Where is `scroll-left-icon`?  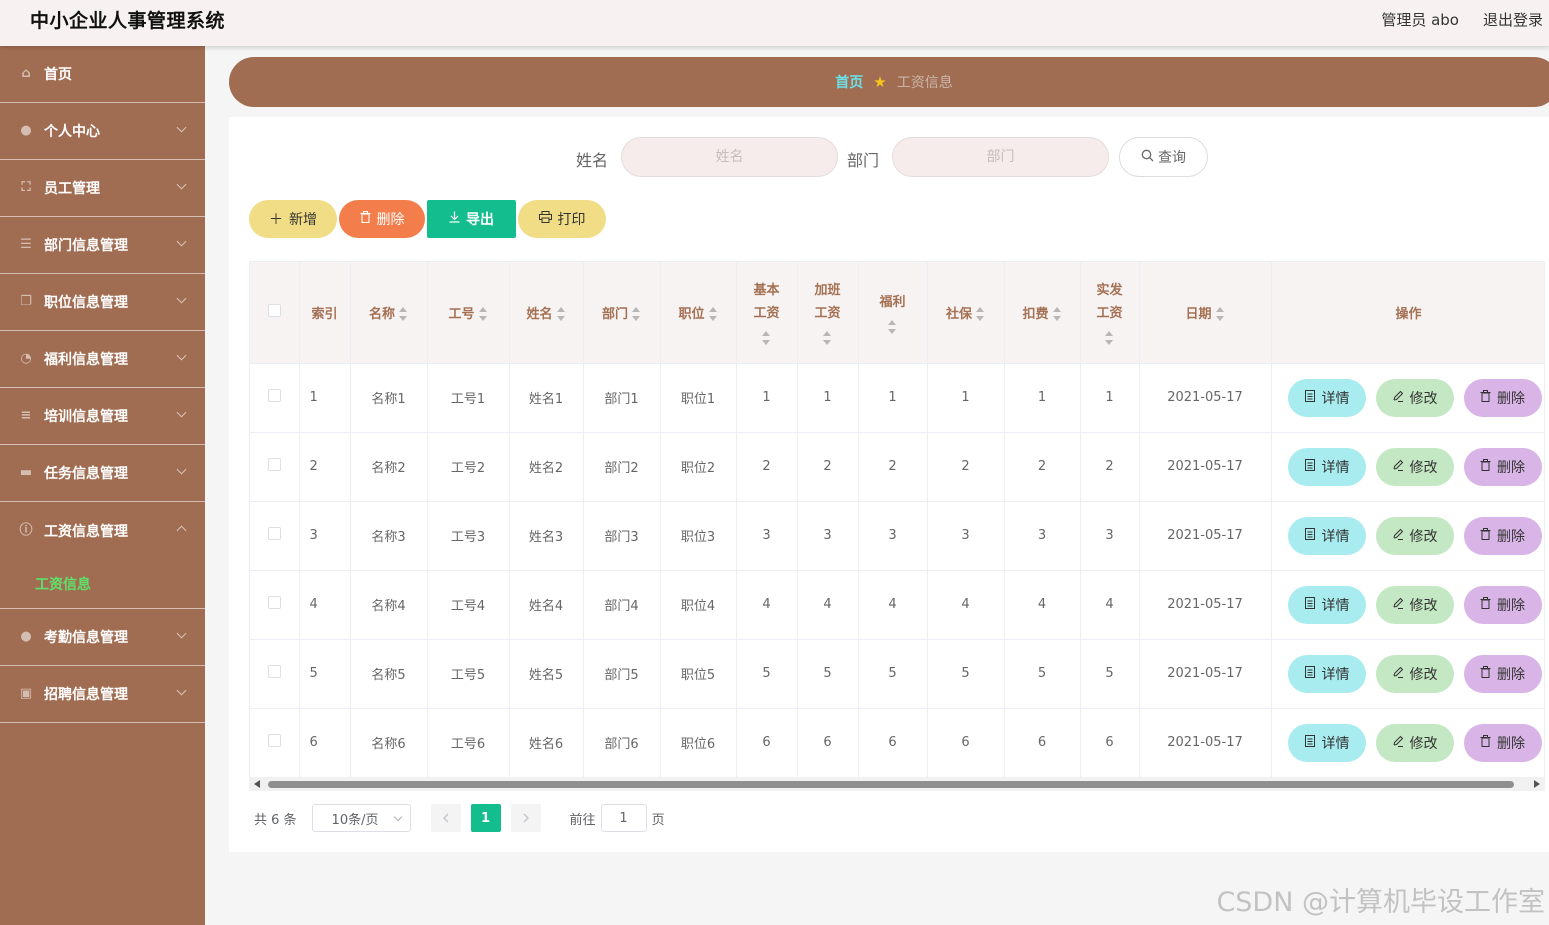
scroll-left-icon is located at coordinates (257, 784).